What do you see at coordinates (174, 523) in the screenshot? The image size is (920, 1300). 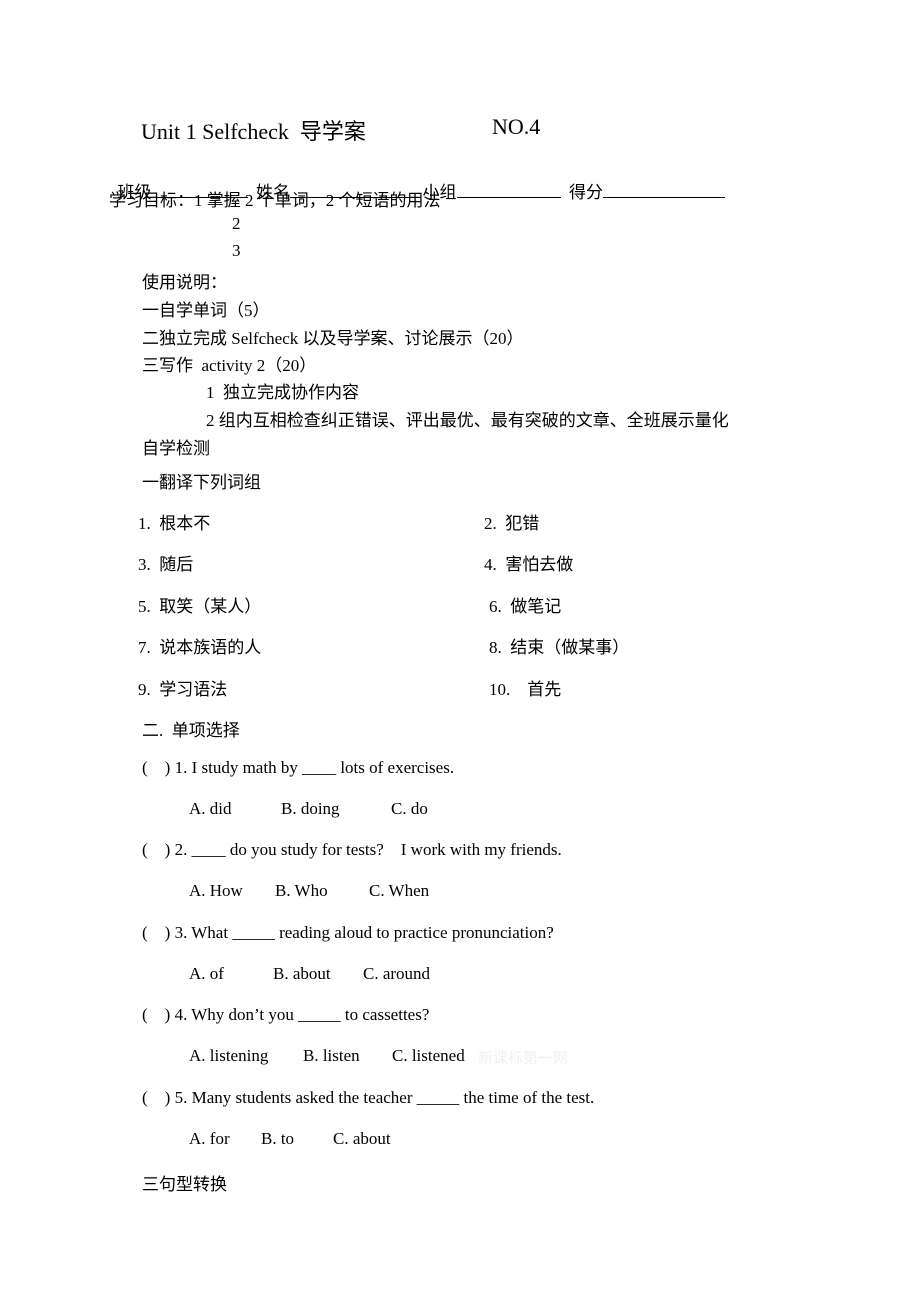 I see `translation-item: 1. 根本不` at bounding box center [174, 523].